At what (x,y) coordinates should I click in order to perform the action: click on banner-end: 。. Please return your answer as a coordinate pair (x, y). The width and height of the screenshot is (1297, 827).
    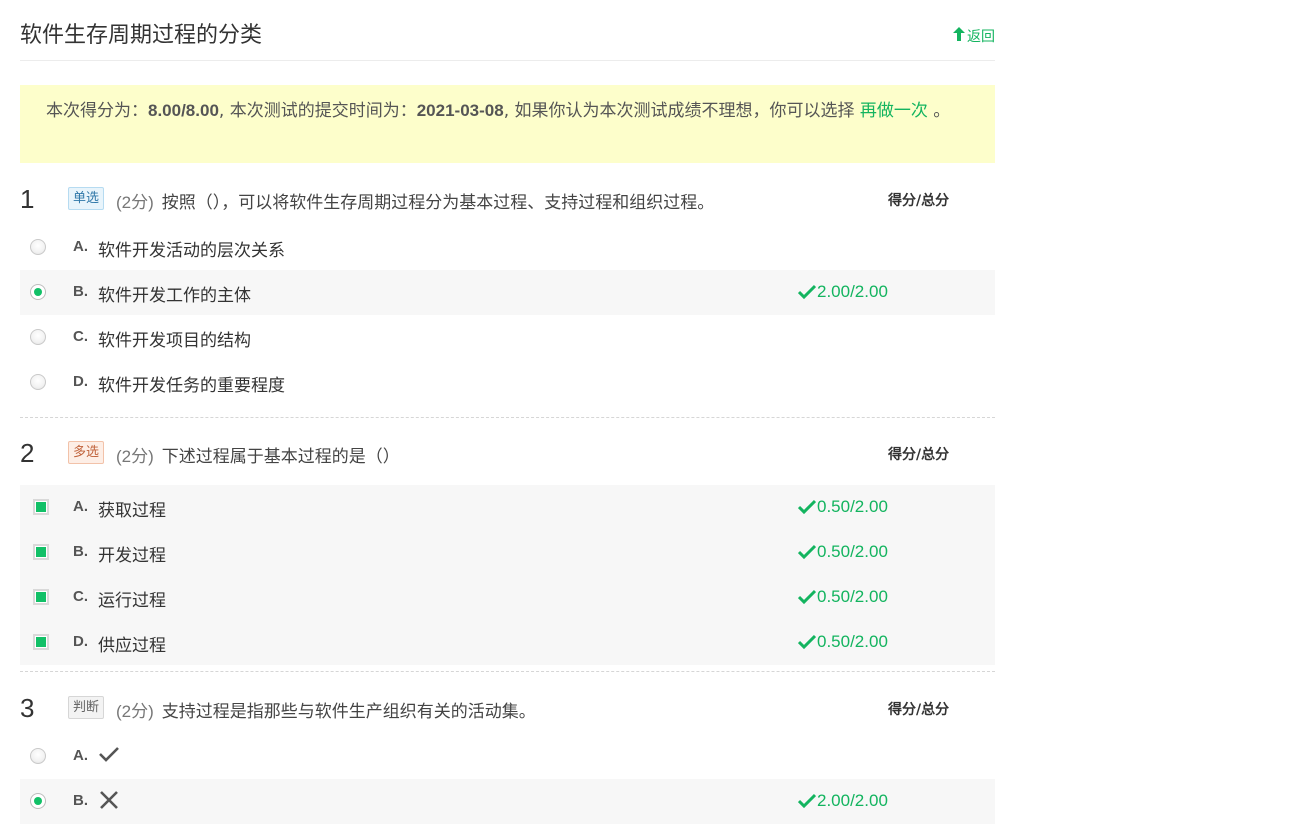
    Looking at the image, I should click on (939, 111).